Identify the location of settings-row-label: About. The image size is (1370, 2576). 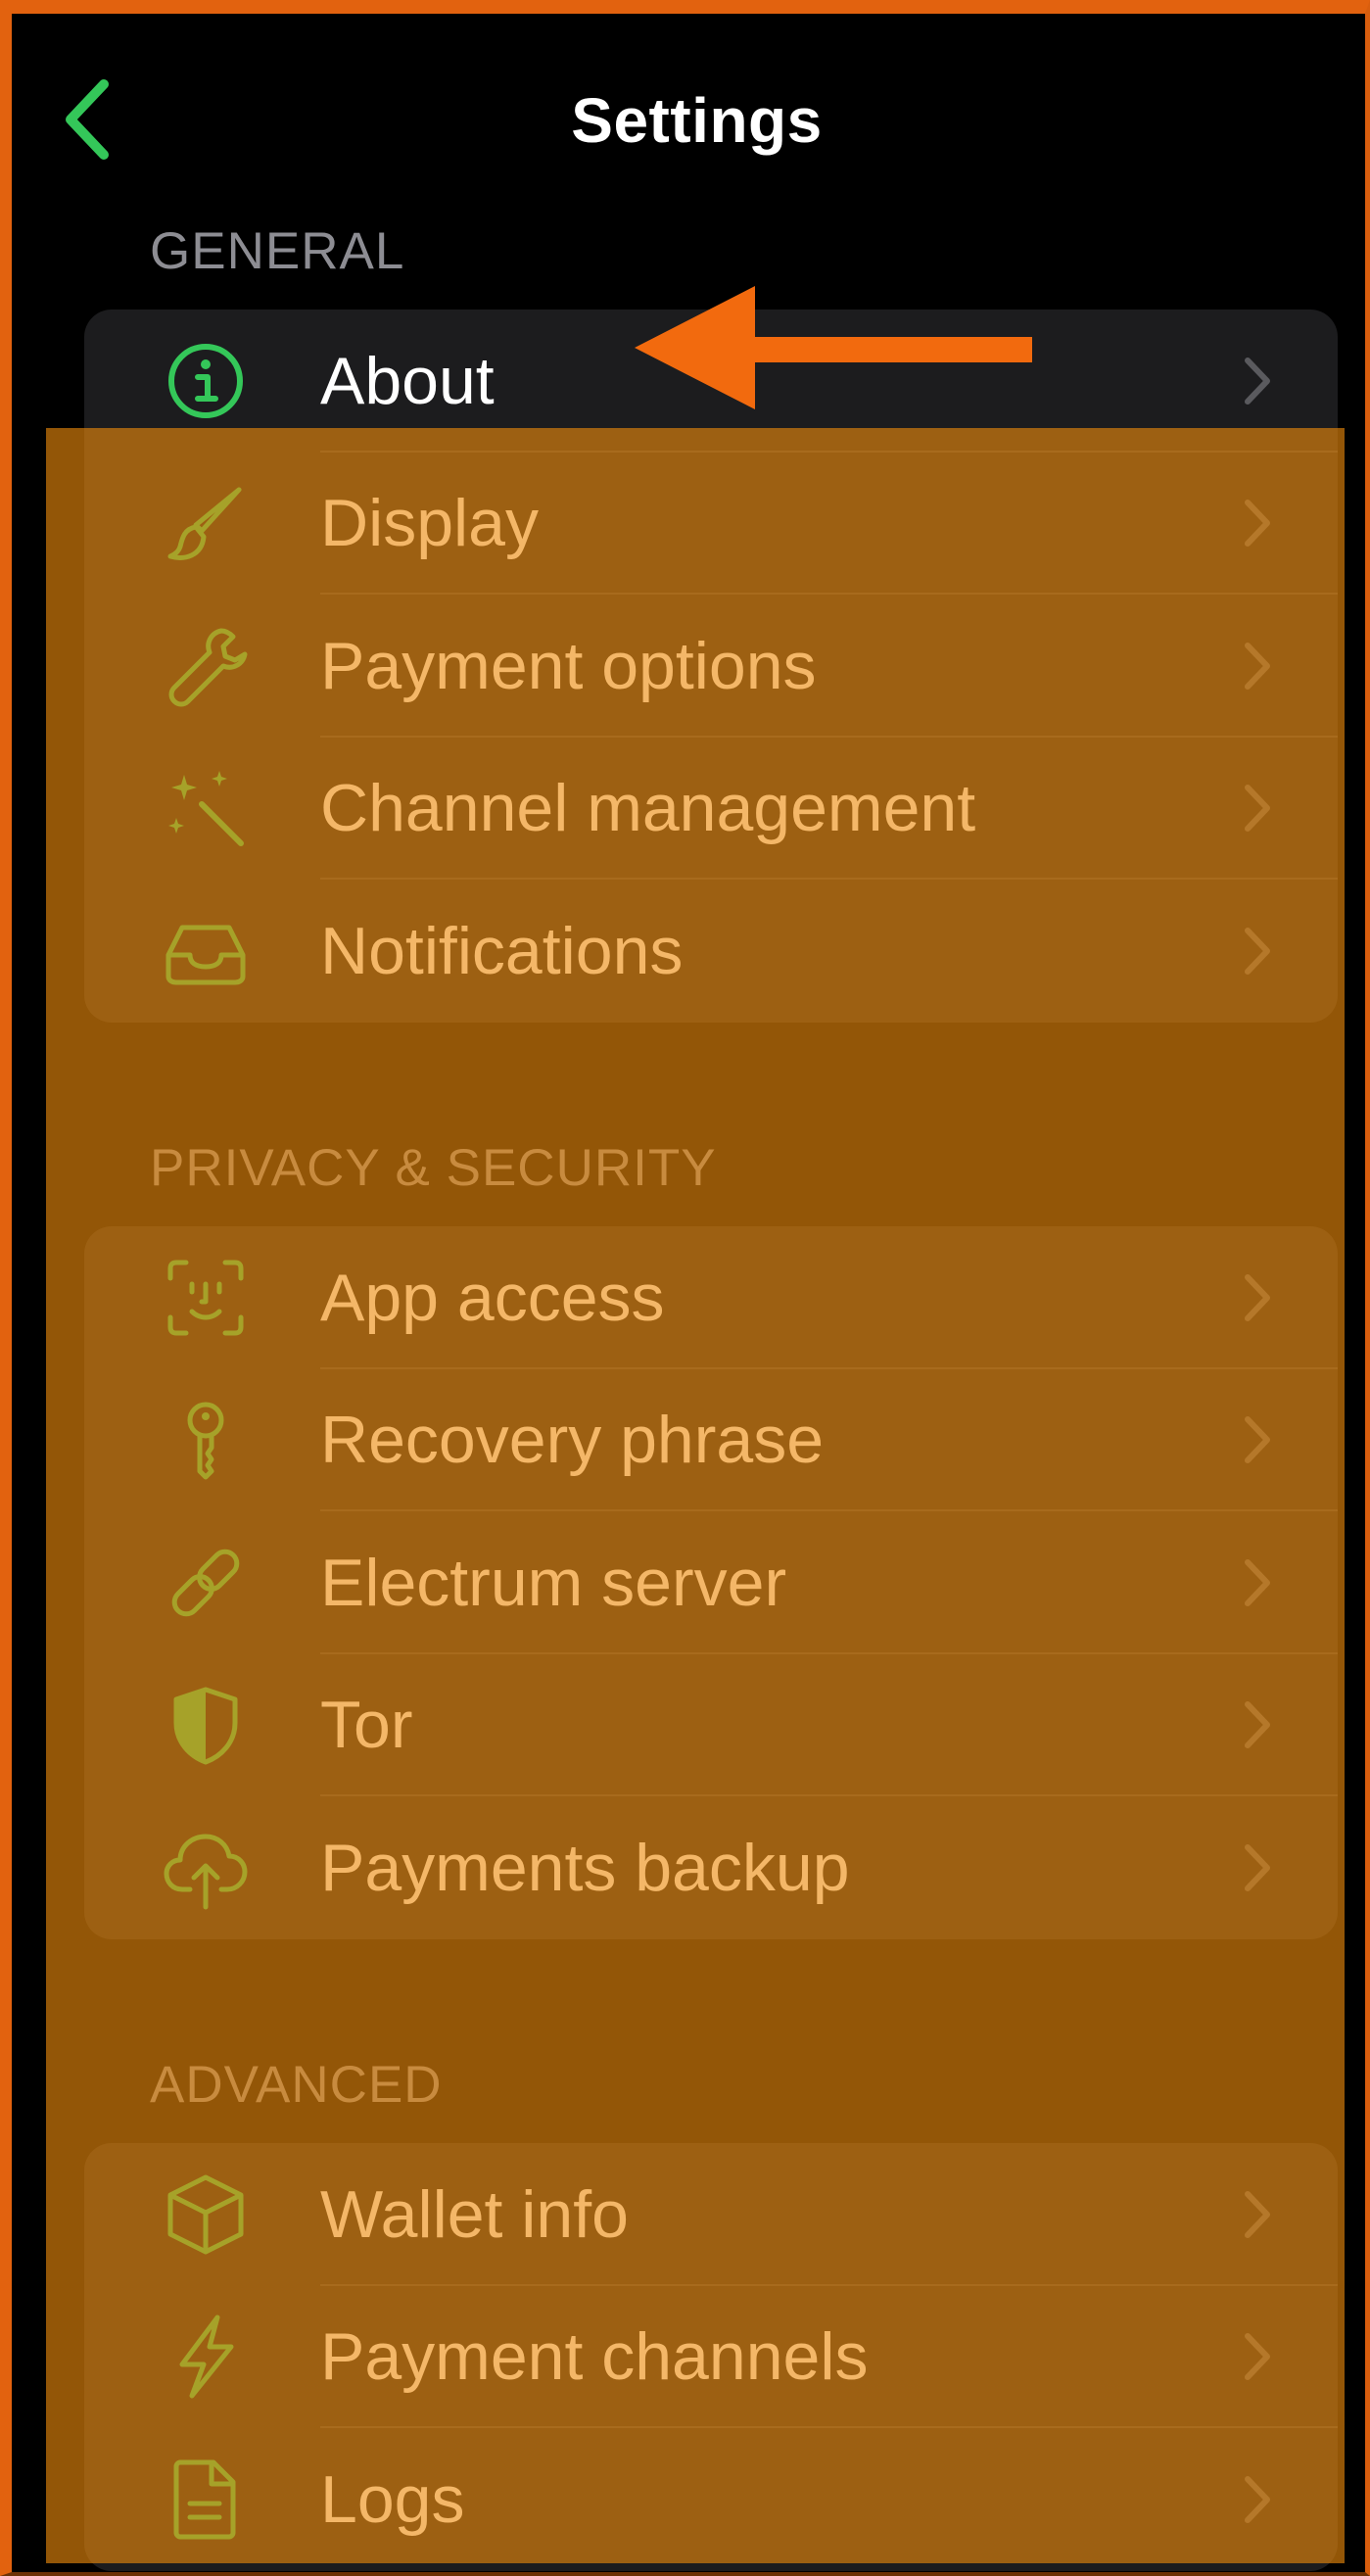
(407, 380).